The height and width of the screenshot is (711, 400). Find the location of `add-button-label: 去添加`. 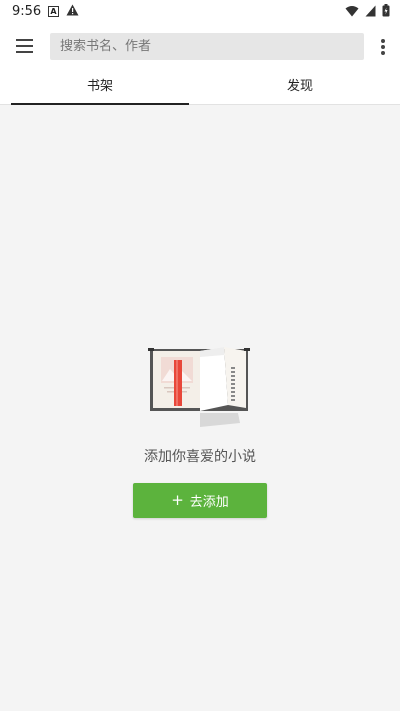

add-button-label: 去添加 is located at coordinates (209, 502).